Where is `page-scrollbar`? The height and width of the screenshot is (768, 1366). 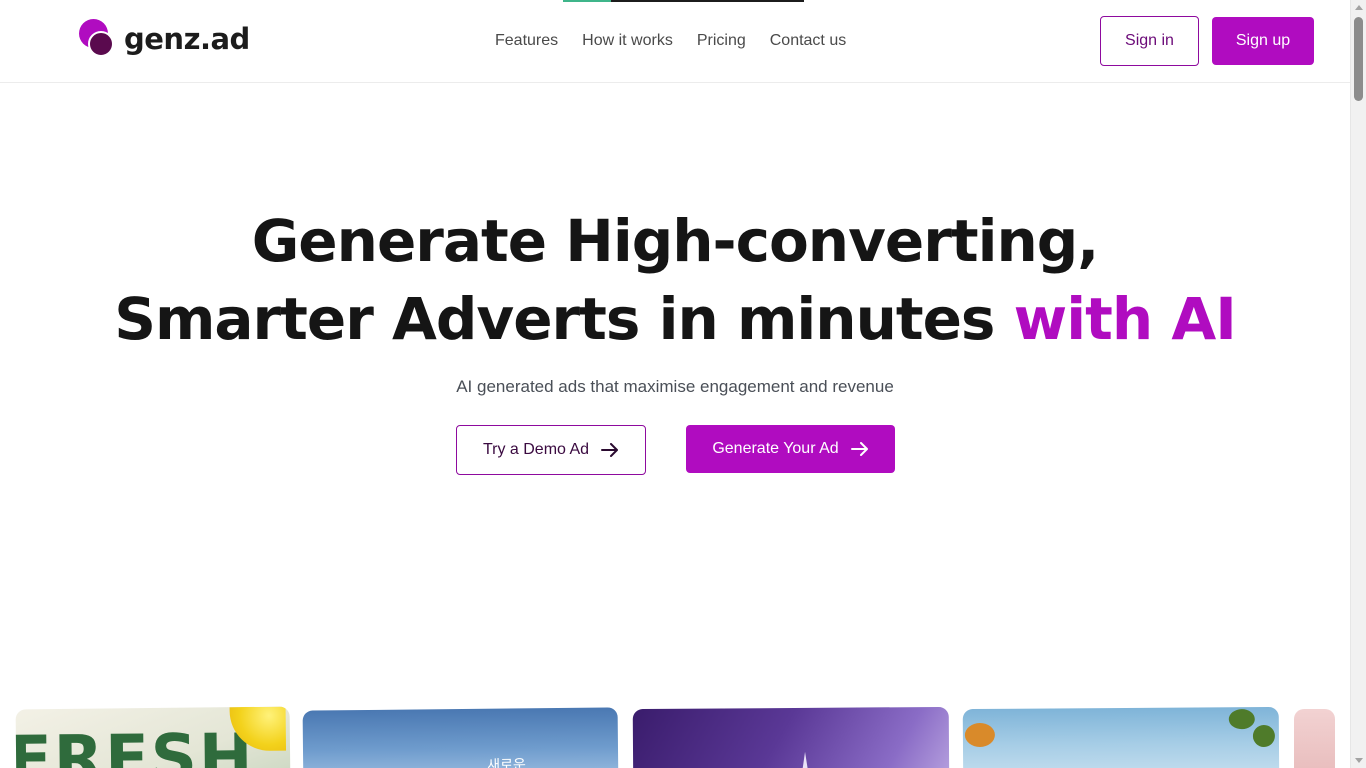 page-scrollbar is located at coordinates (1358, 384).